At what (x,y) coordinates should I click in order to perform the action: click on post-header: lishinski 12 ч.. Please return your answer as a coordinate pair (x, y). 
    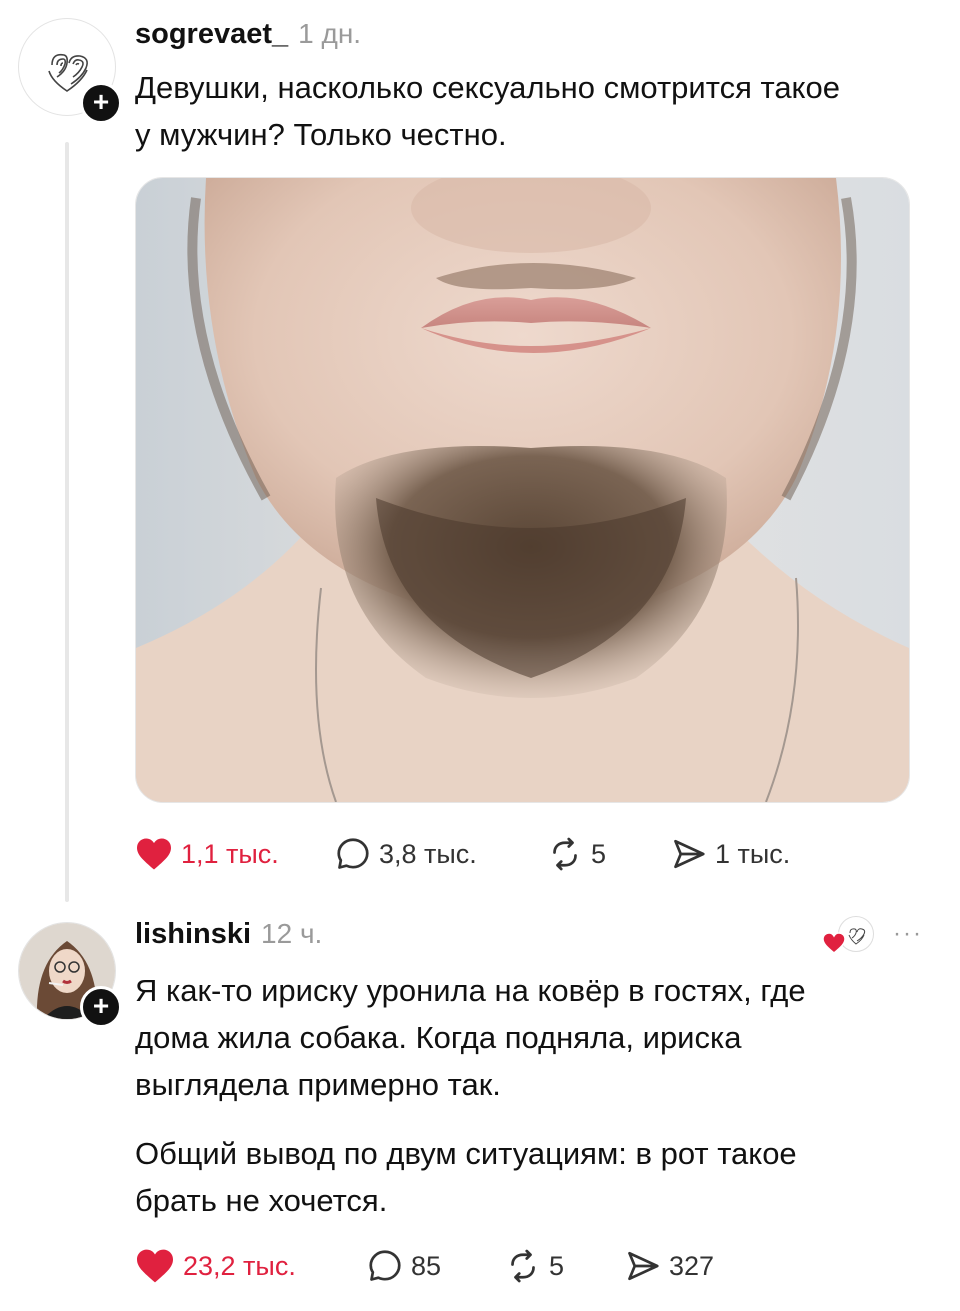
    Looking at the image, I should click on (228, 934).